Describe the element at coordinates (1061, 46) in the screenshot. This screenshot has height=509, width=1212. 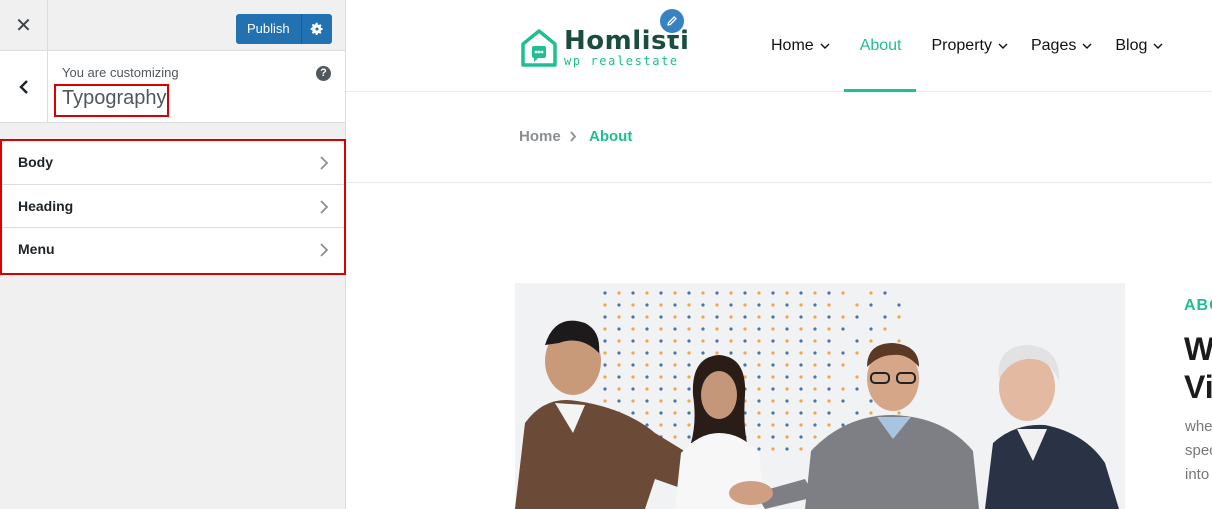
I see `nav-item-pages: Pages` at that location.